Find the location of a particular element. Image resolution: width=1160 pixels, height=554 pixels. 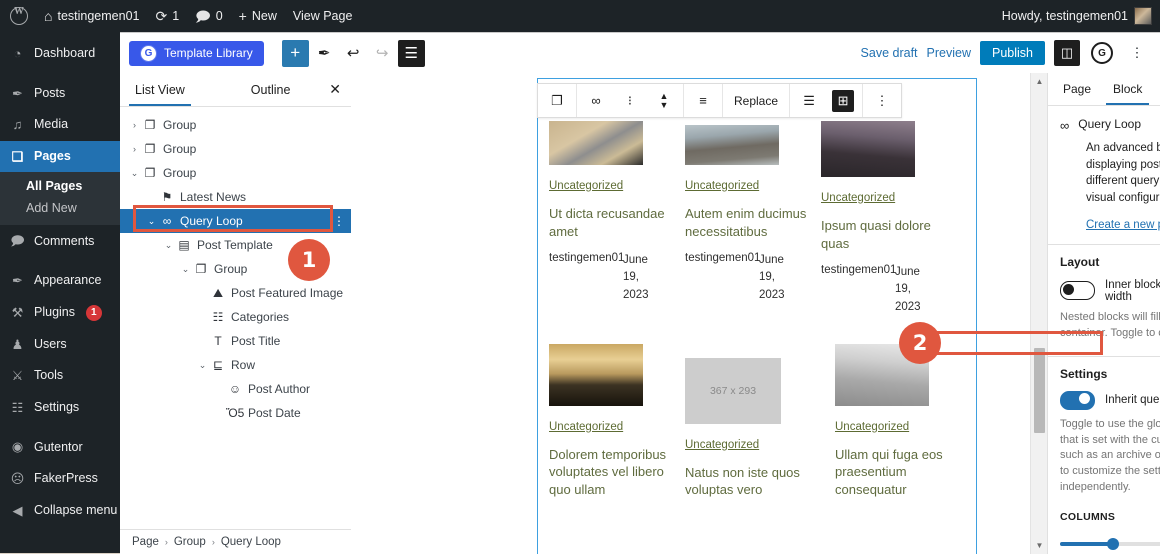

scroll-down-arrow-icon: ▼ is located at coordinates (1039, 545).